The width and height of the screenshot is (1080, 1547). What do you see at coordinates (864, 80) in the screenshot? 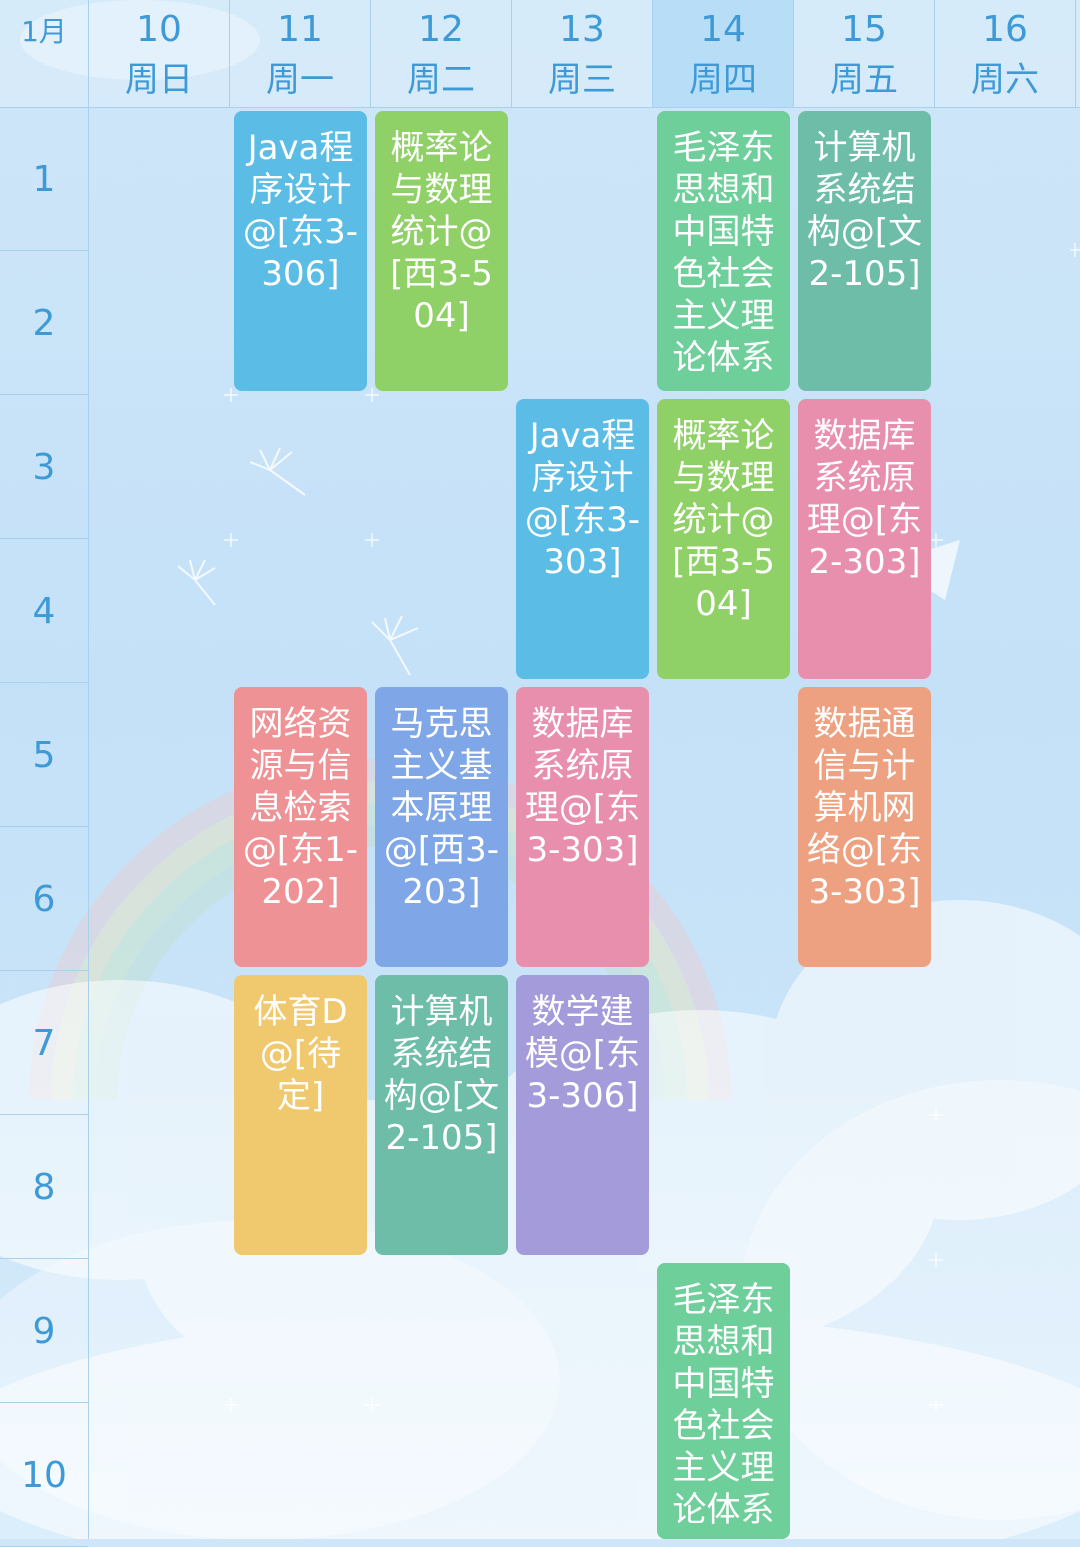
I see `day-name: 周五` at bounding box center [864, 80].